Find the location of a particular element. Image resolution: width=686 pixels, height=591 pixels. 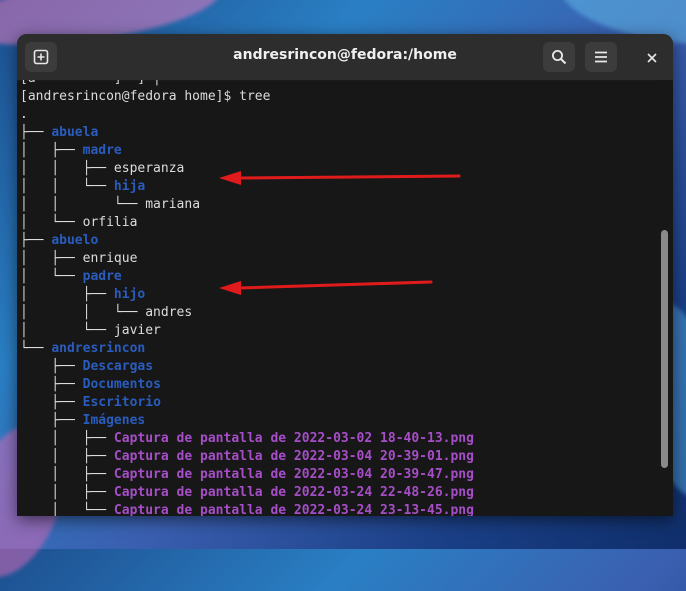

tree-line: . is located at coordinates (338, 115).